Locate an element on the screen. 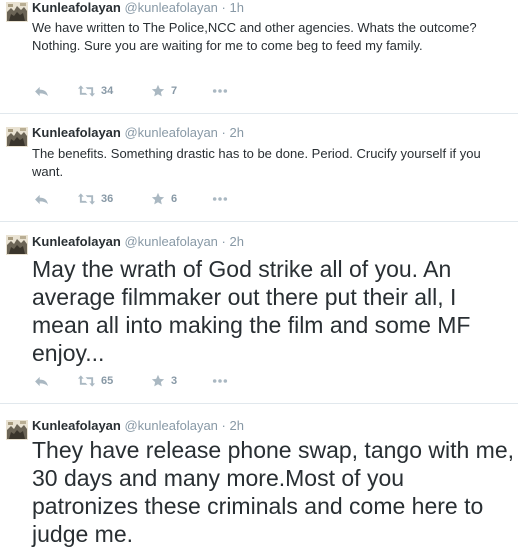 Image resolution: width=518 pixels, height=555 pixels. retweet-count: 34 is located at coordinates (107, 91).